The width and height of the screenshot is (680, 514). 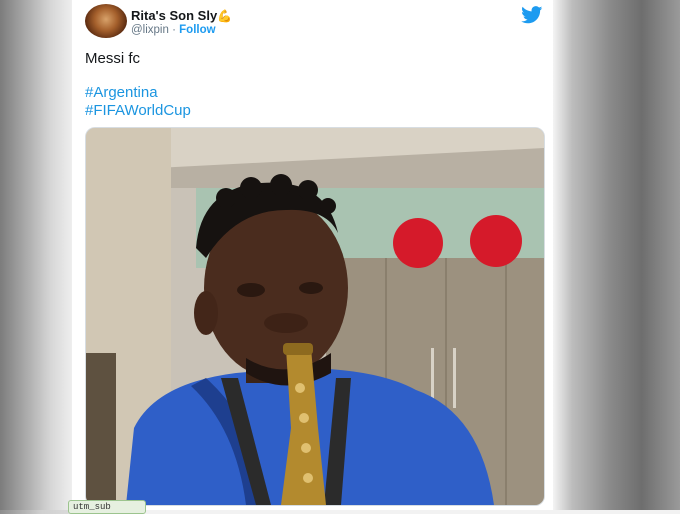 I want to click on avatar, so click(x=106, y=21).